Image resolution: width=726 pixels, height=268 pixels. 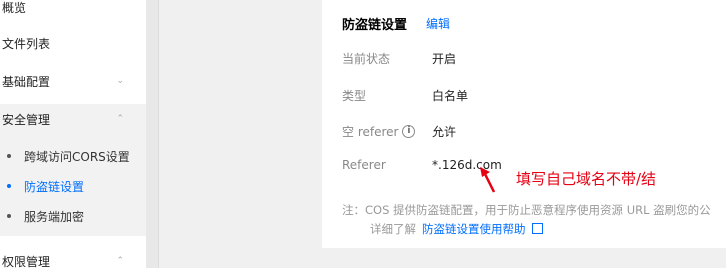 I want to click on annotation-text: 填写自己域名不带/结, so click(x=586, y=179).